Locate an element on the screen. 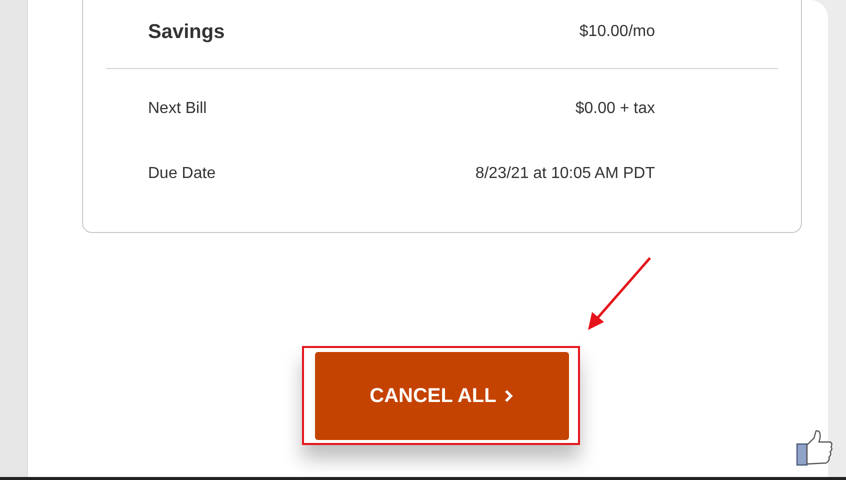 The image size is (846, 480). chevron-right-icon is located at coordinates (509, 396).